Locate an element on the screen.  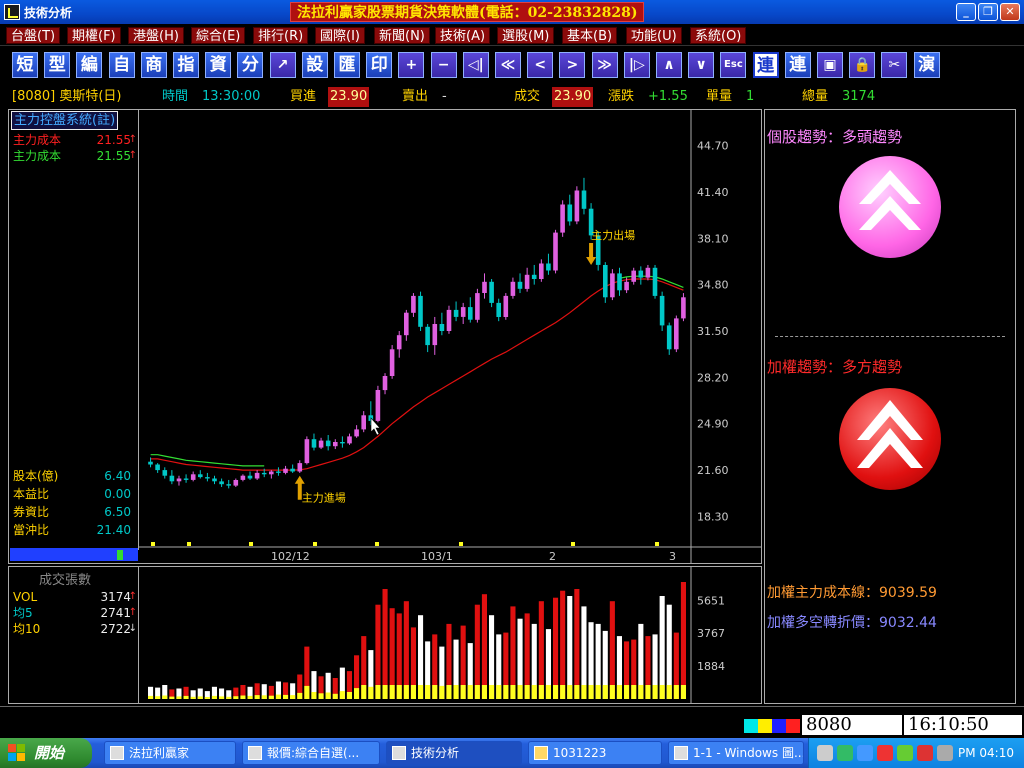
toolbar-button: ∨ is located at coordinates (701, 65).